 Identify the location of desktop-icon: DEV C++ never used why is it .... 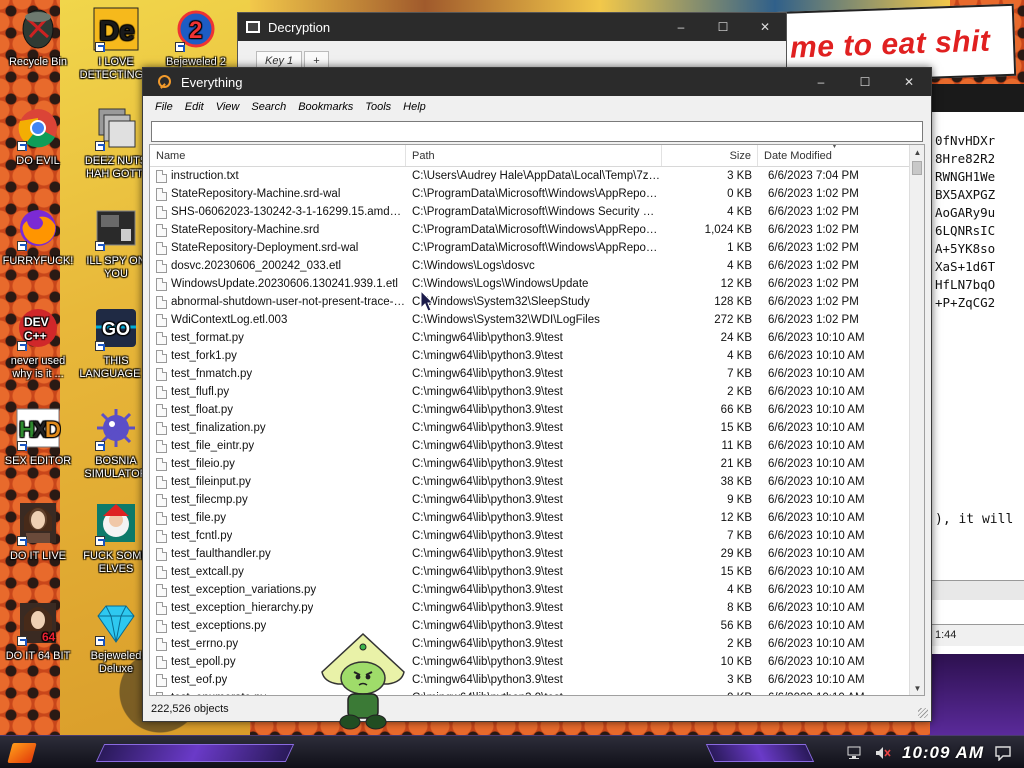
(38, 343).